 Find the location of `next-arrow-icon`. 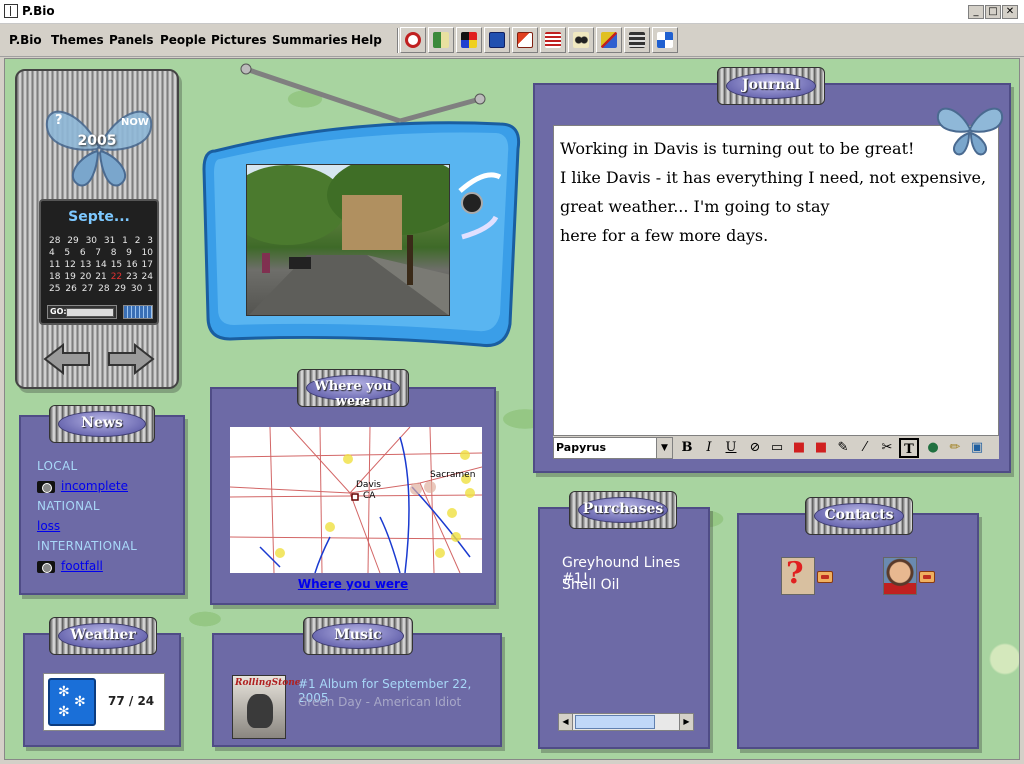

next-arrow-icon is located at coordinates (131, 359).